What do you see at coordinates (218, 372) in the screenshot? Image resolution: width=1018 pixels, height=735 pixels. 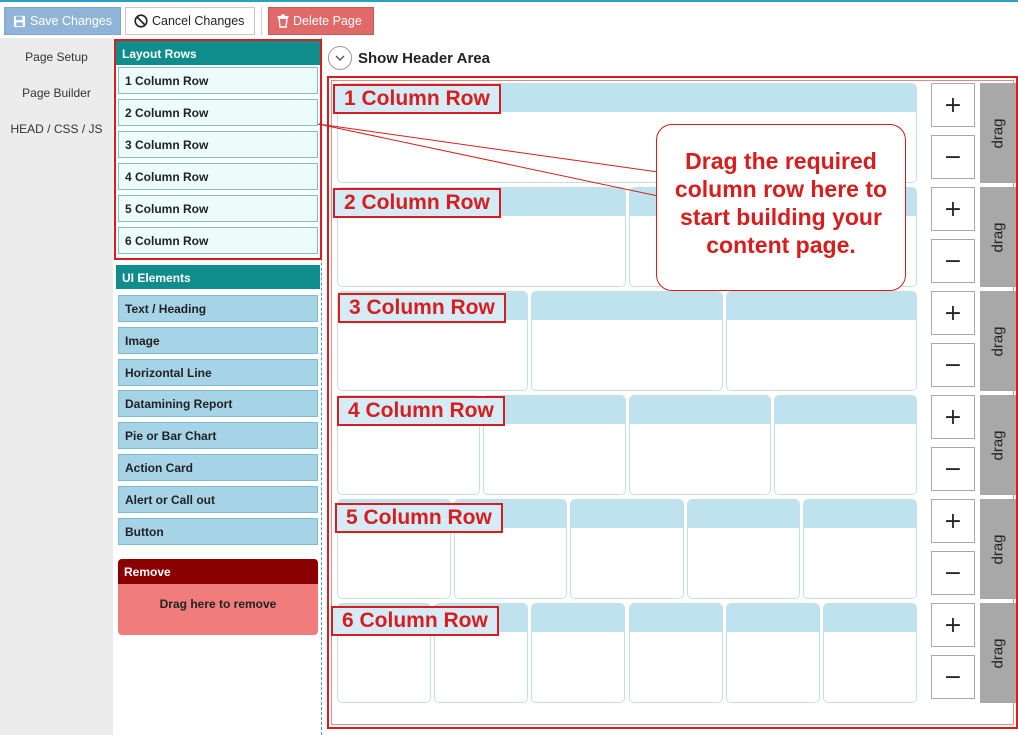 I see `ui-element-horizontal-line: Horizontal Line` at bounding box center [218, 372].